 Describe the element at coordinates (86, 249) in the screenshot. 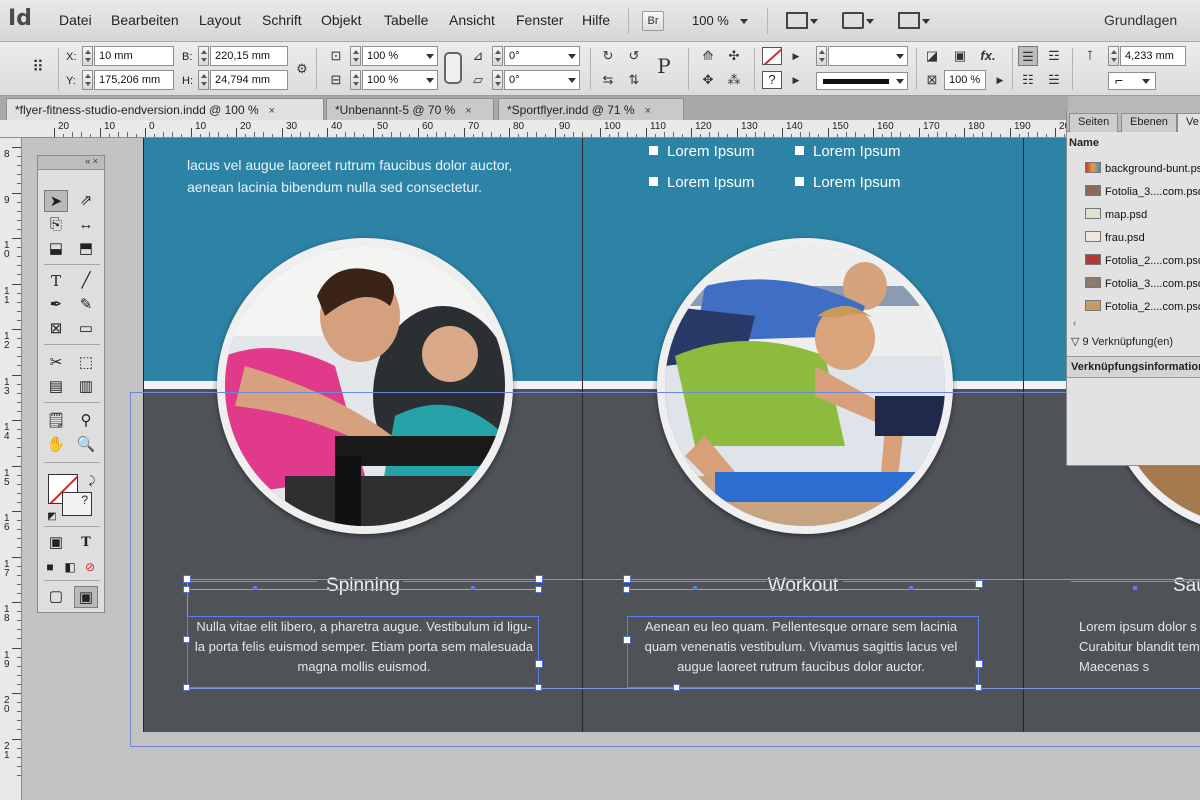

I see `content-placer-icon: ⬒` at that location.